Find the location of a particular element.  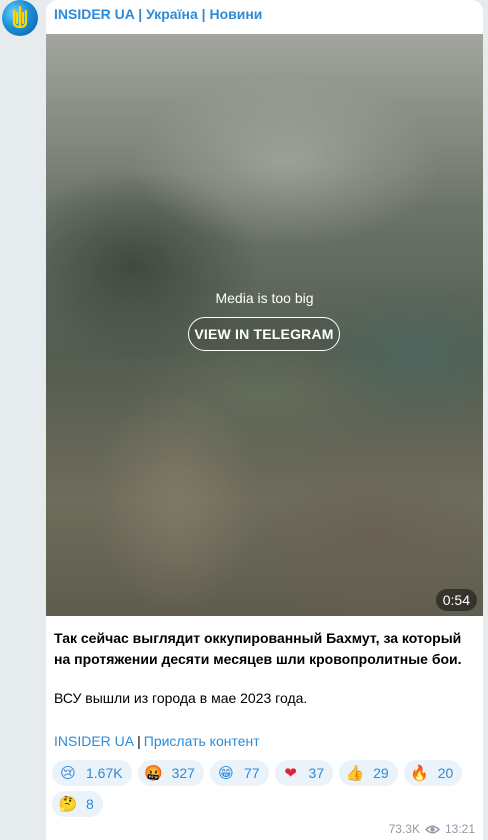

reaction-count: 77 is located at coordinates (251, 773).